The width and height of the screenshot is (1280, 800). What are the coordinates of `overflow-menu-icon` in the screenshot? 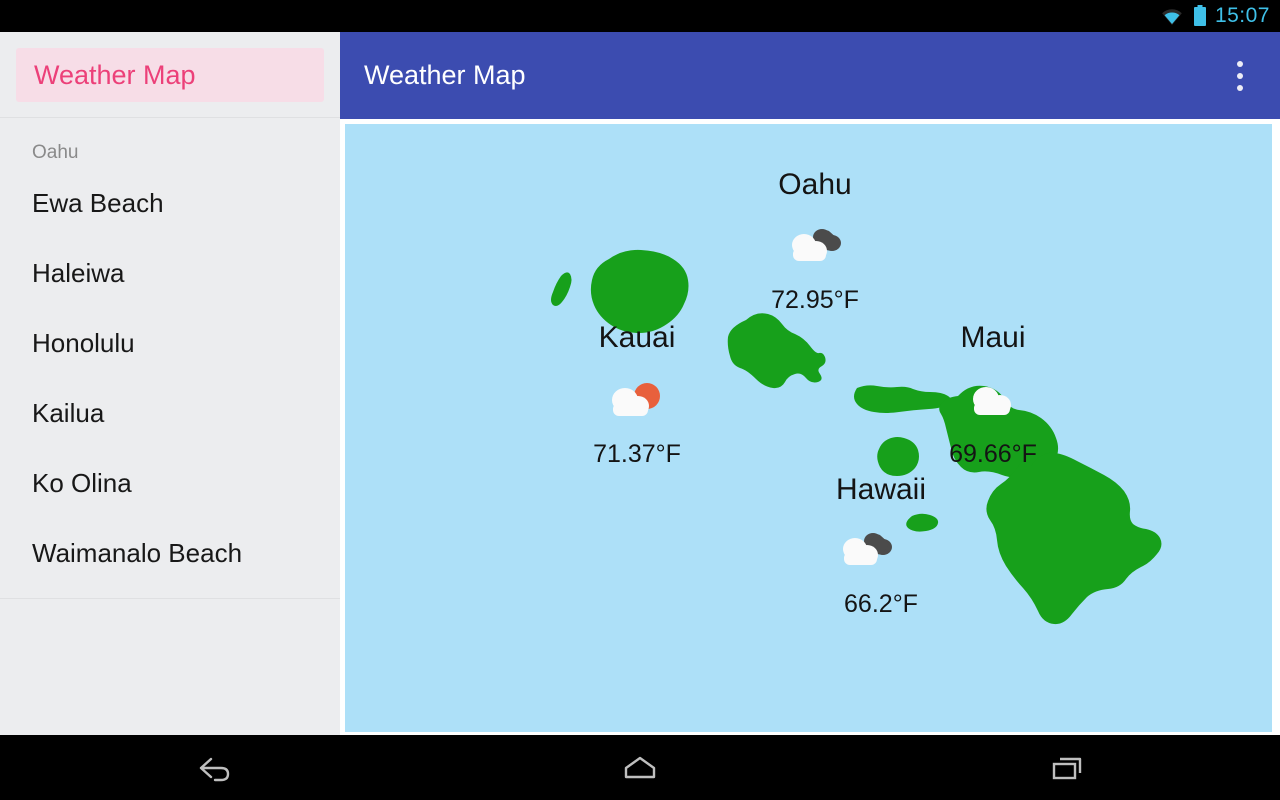 It's located at (1240, 76).